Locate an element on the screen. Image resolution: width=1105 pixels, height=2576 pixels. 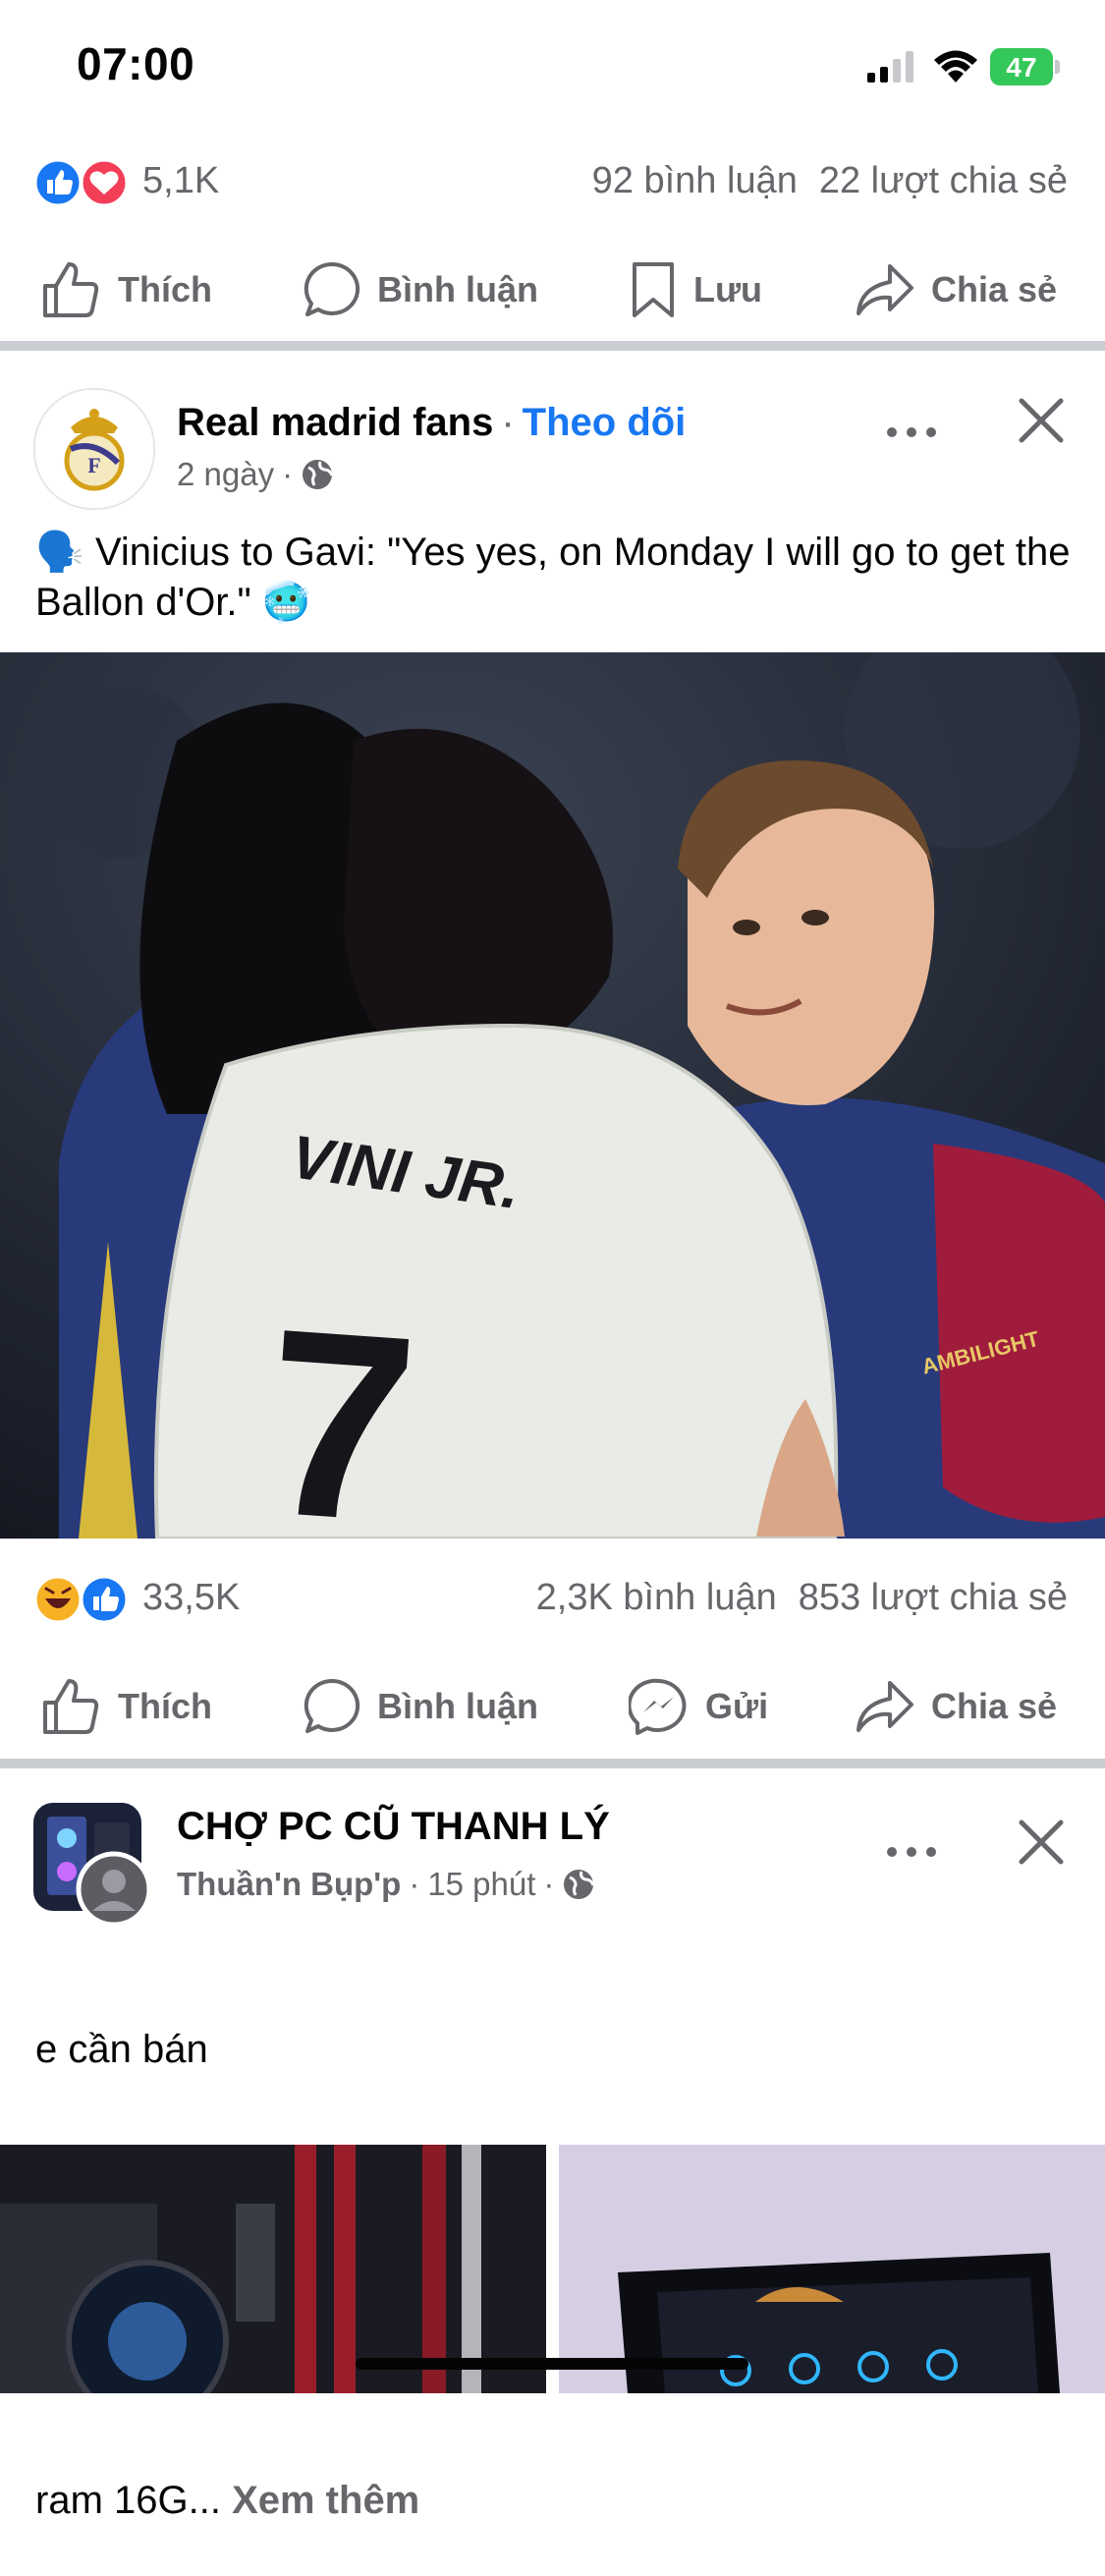
post2-engagement-stats: 2,3K bình luận 853 lượt chia sẻ is located at coordinates (802, 1598).